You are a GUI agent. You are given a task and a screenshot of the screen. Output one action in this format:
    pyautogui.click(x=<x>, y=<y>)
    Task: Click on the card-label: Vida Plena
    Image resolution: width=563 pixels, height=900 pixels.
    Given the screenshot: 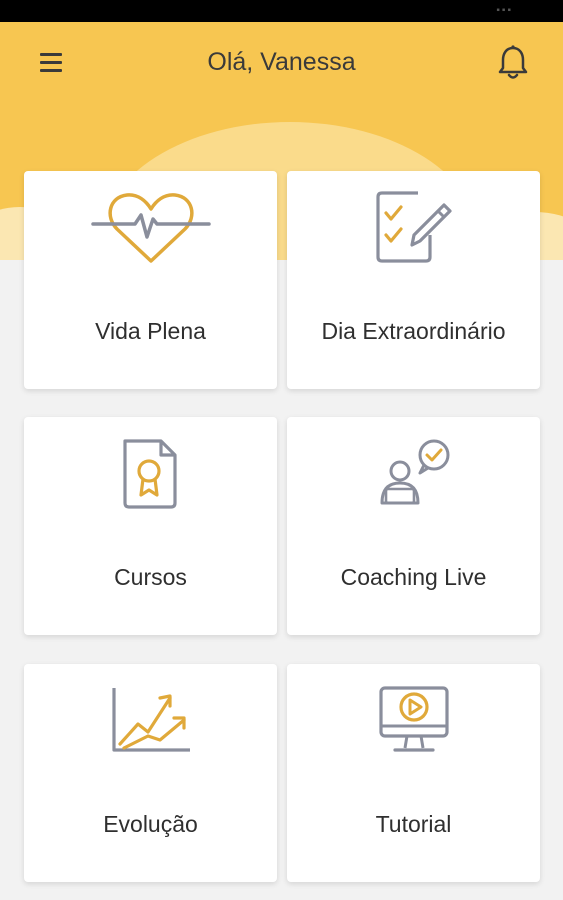 What is the action you would take?
    pyautogui.click(x=150, y=331)
    